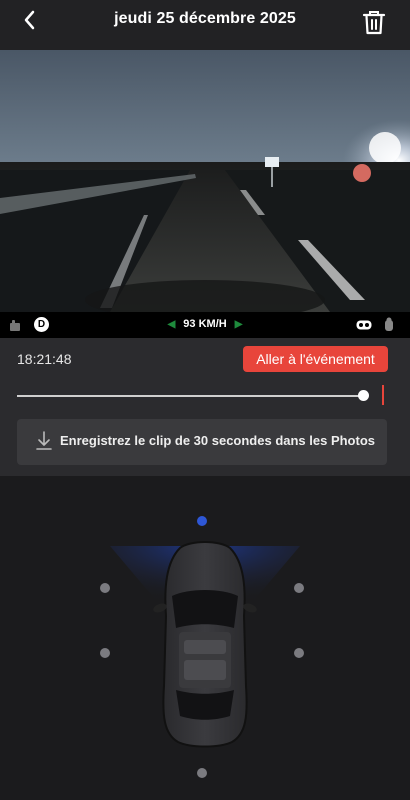 This screenshot has height=800, width=410. I want to click on go-to-event-button: Aller à l'événement, so click(315, 359).